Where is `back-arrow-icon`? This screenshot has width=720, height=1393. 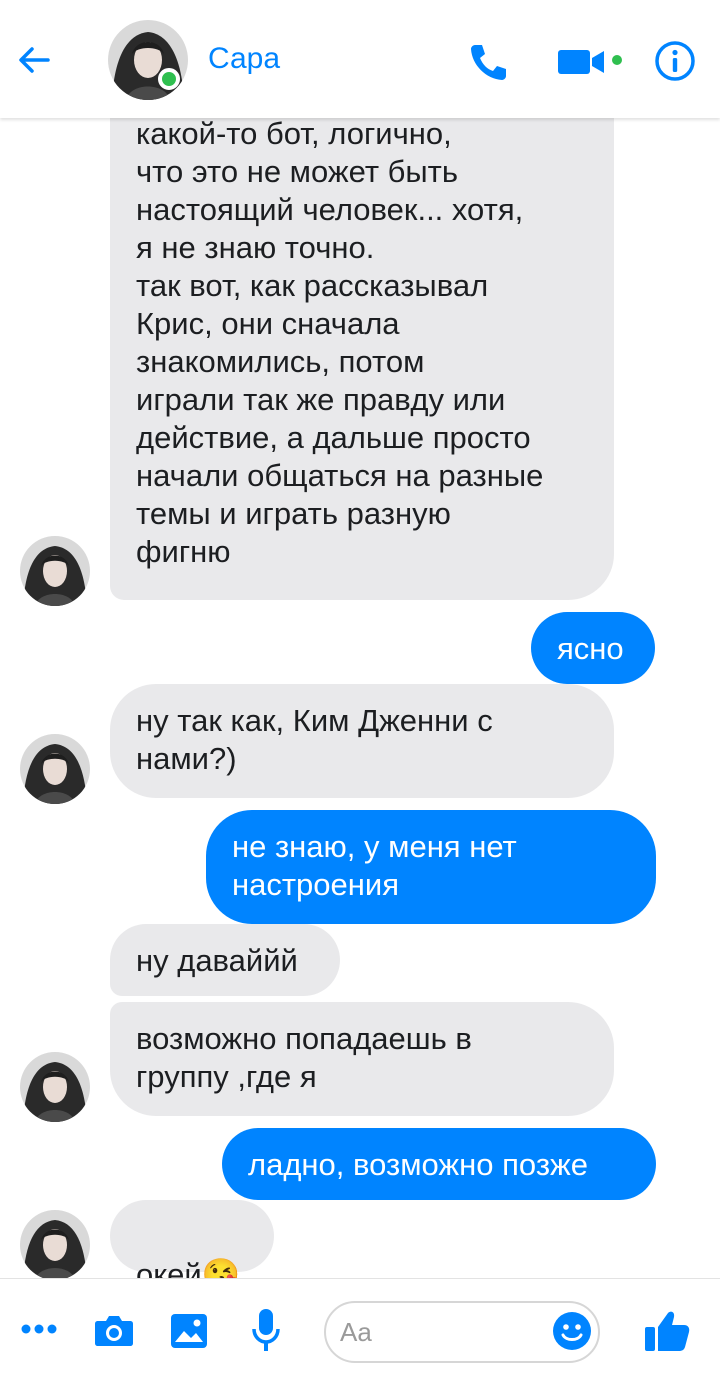
back-arrow-icon is located at coordinates (34, 60).